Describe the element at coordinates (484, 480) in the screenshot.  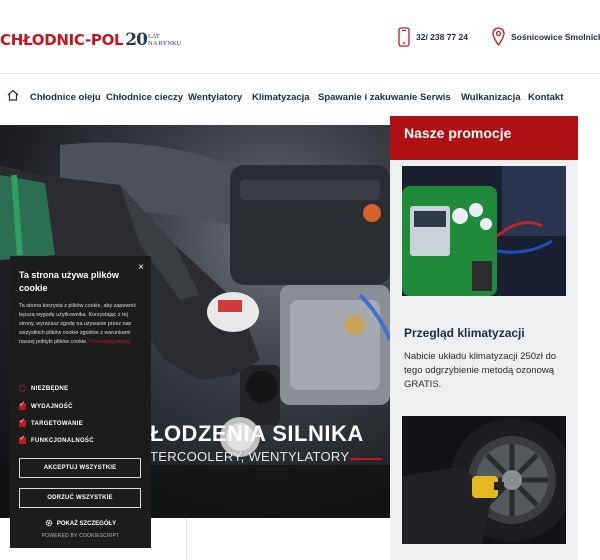
I see `tire-service-image` at that location.